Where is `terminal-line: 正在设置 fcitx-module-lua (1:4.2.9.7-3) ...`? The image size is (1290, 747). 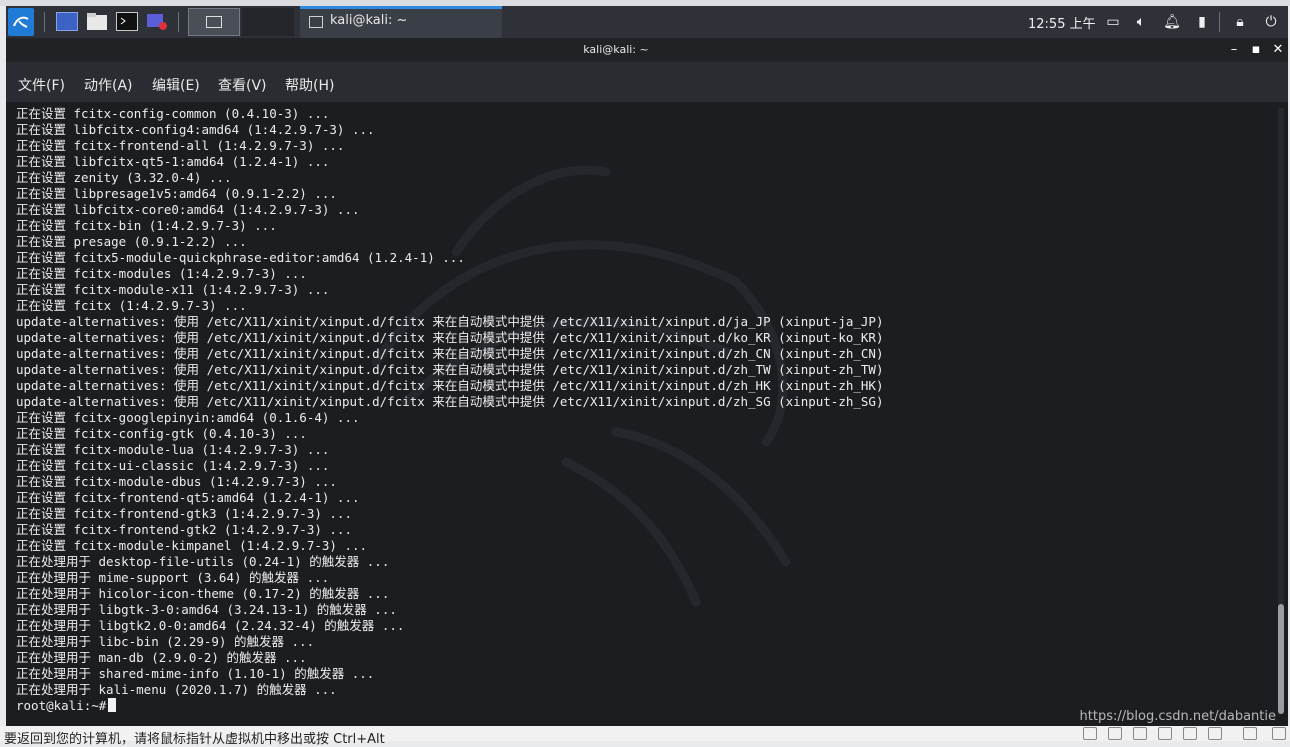 terminal-line: 正在设置 fcitx-module-lua (1:4.2.9.7-3) ... is located at coordinates (173, 449).